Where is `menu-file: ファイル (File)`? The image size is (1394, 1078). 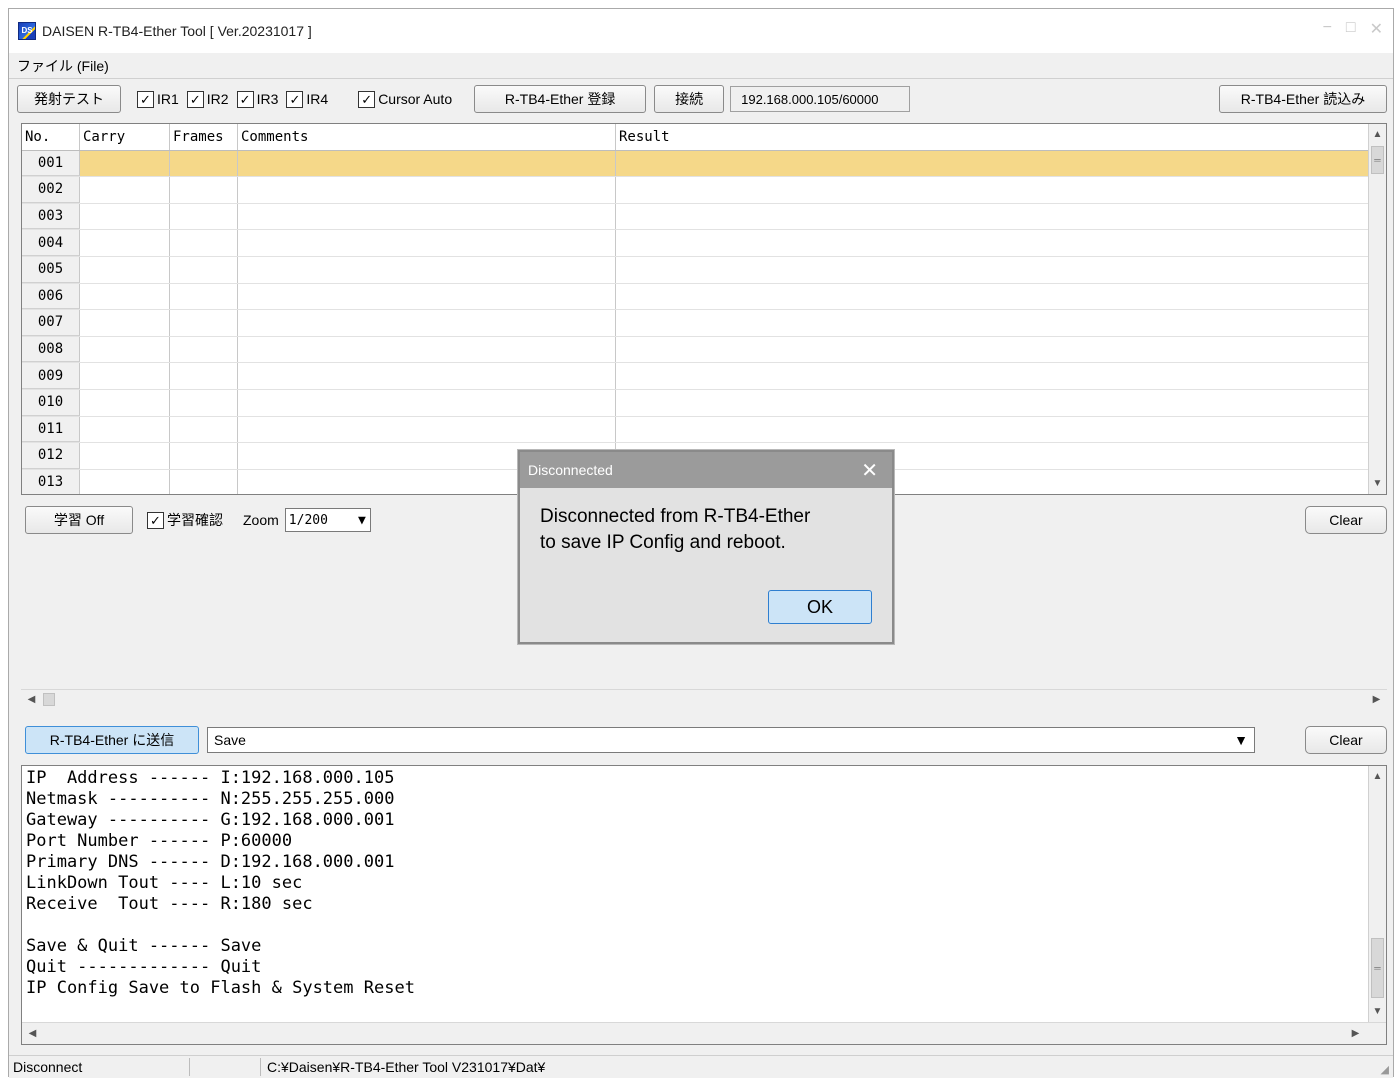 menu-file: ファイル (File) is located at coordinates (63, 66).